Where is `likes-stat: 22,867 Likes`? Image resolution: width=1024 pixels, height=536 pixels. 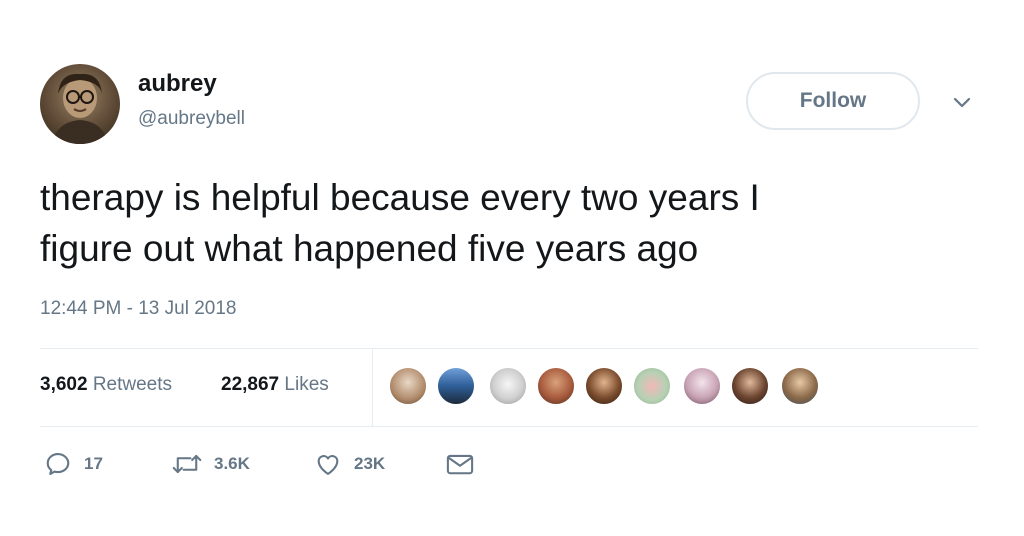
likes-stat: 22,867 Likes is located at coordinates (275, 385).